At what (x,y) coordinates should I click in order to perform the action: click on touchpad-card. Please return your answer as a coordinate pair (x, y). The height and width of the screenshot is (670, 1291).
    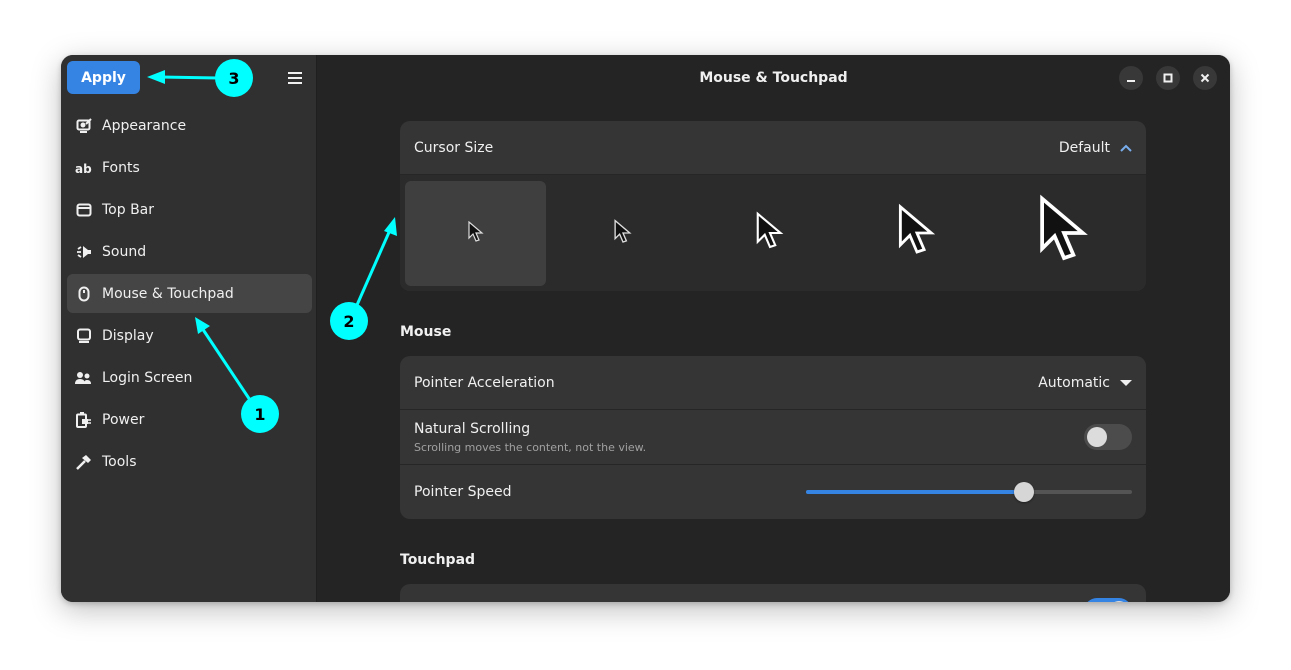
    Looking at the image, I should click on (773, 593).